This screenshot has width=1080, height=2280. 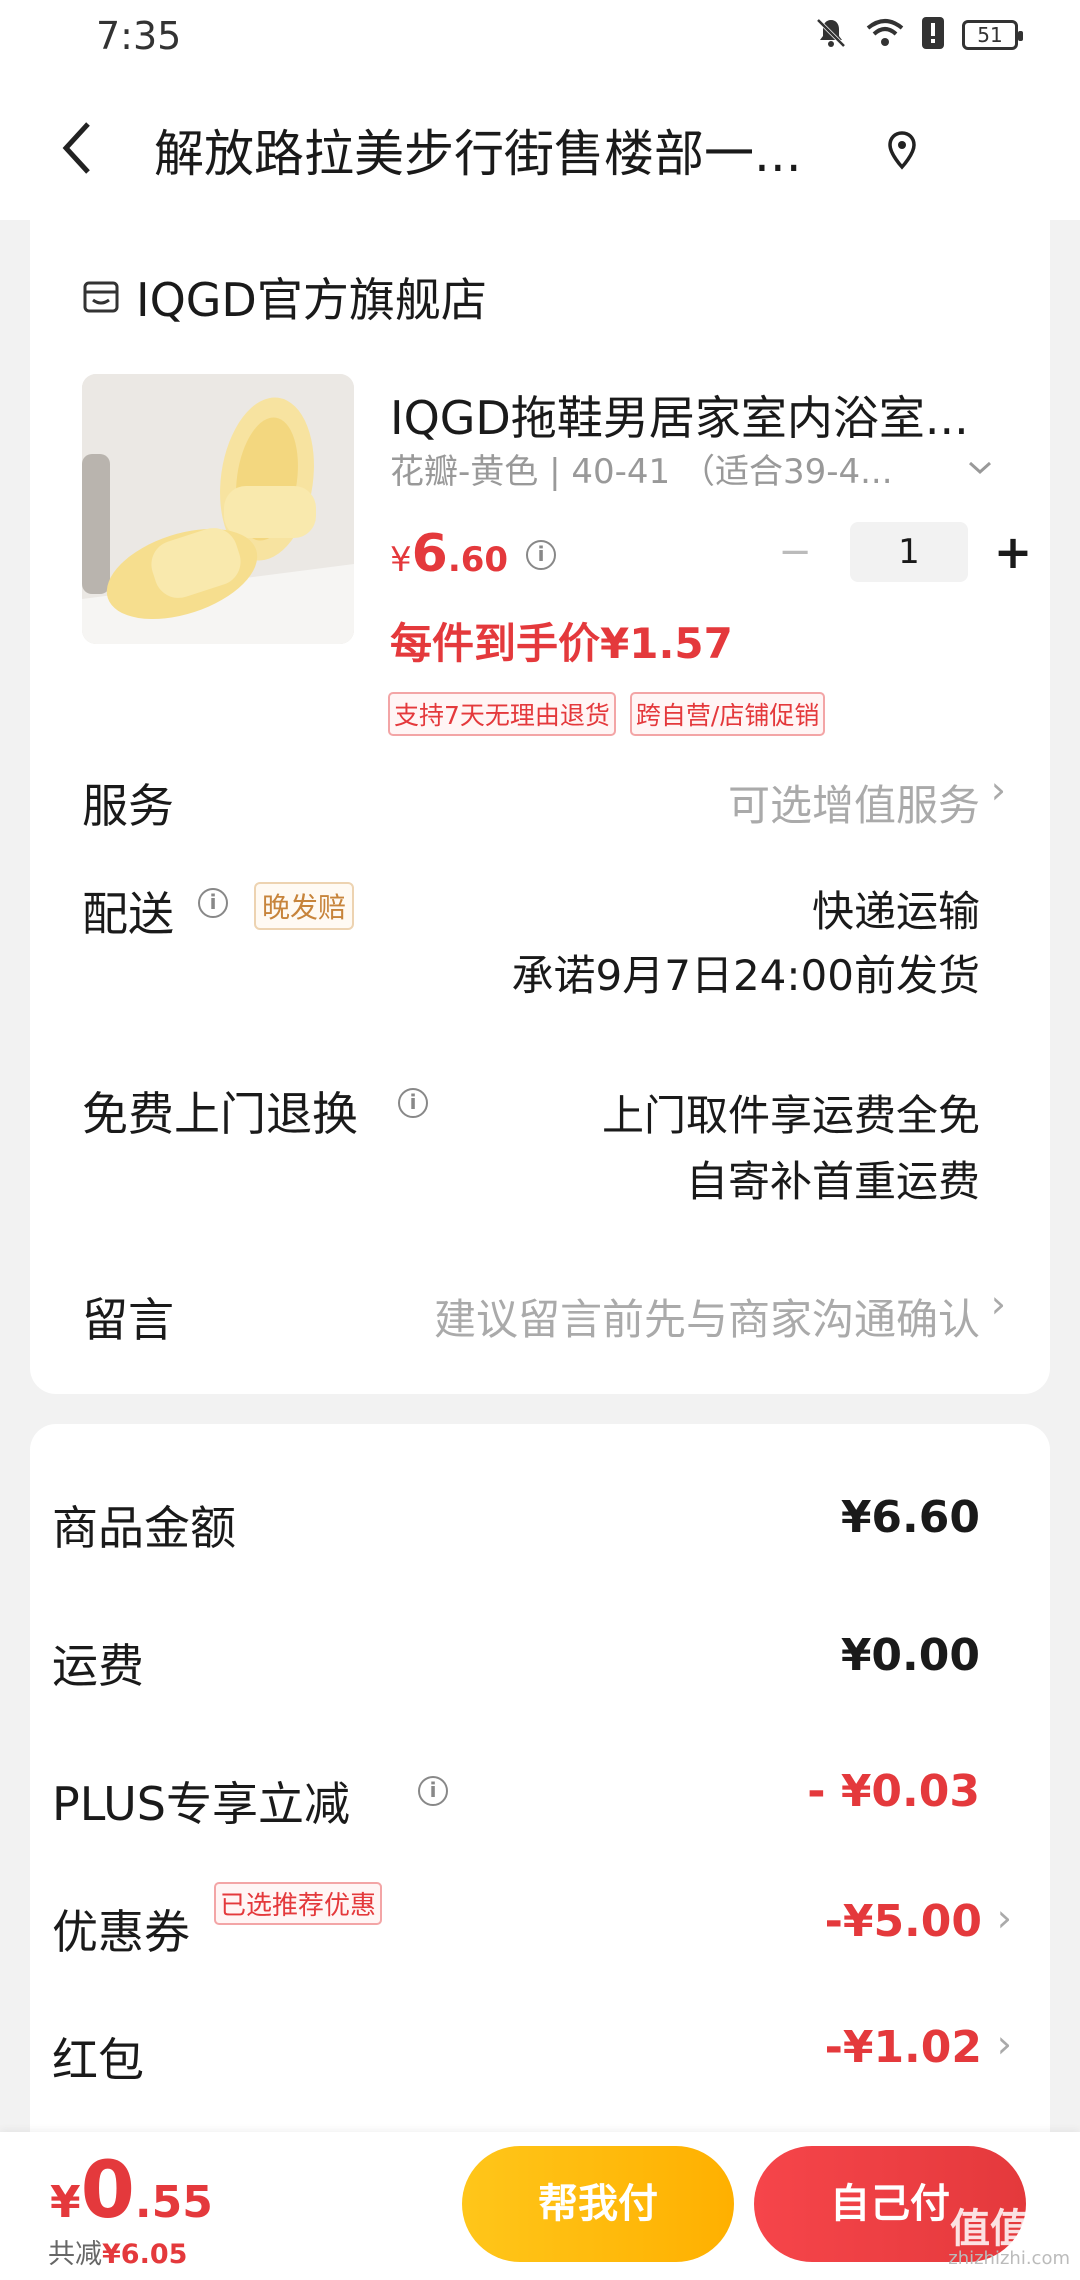 What do you see at coordinates (895, 911) in the screenshot?
I see `delivery-method: 快递运输` at bounding box center [895, 911].